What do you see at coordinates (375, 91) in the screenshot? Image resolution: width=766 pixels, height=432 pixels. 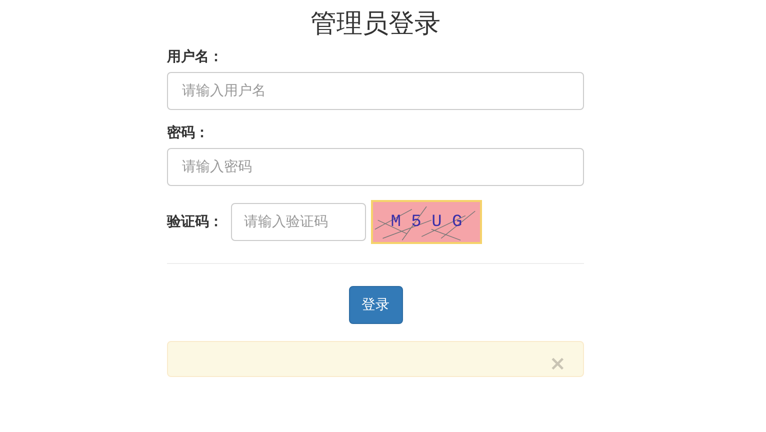 I see `input-field: 请输入用户名` at bounding box center [375, 91].